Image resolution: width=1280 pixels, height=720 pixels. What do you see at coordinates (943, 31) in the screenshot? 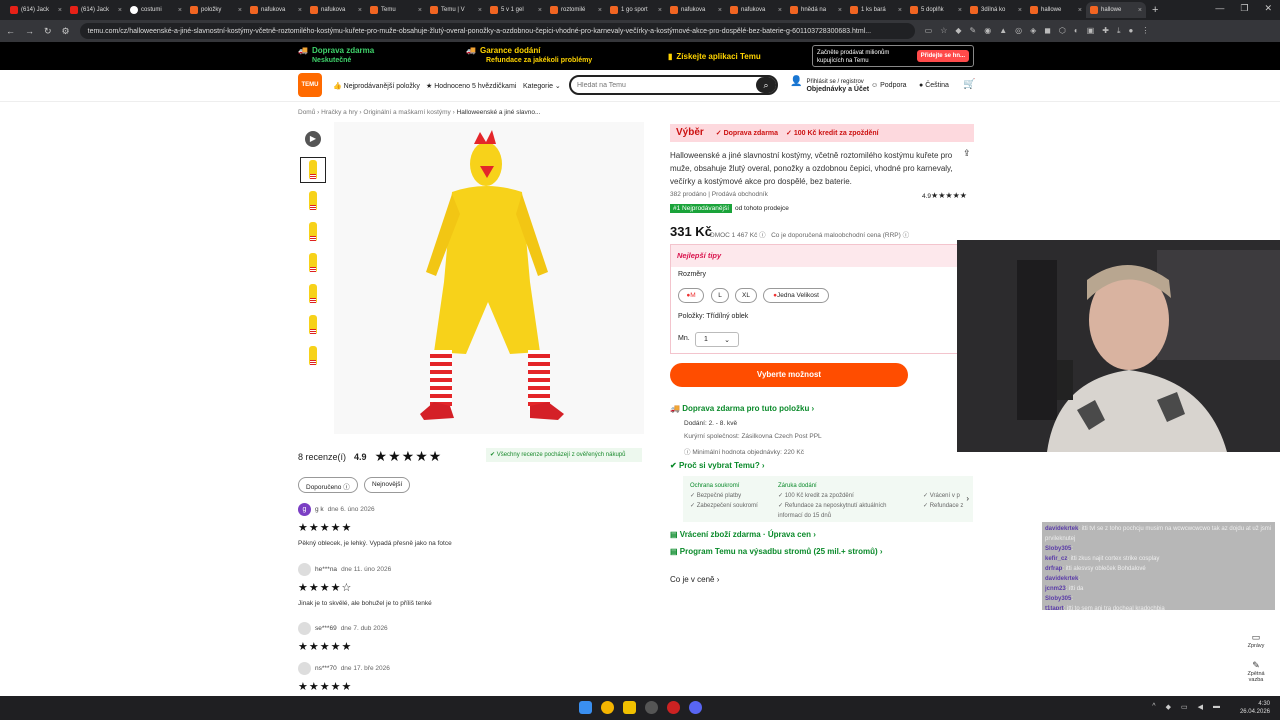
I see `bookmark-star-icon: ☆` at bounding box center [943, 31].